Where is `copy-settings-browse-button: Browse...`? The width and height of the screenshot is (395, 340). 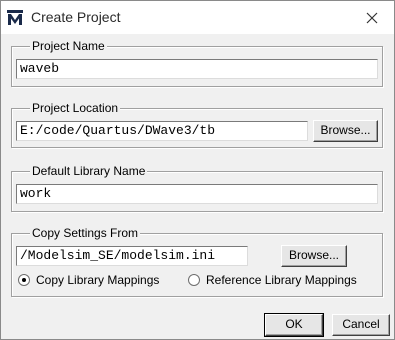
copy-settings-browse-button: Browse... is located at coordinates (314, 256).